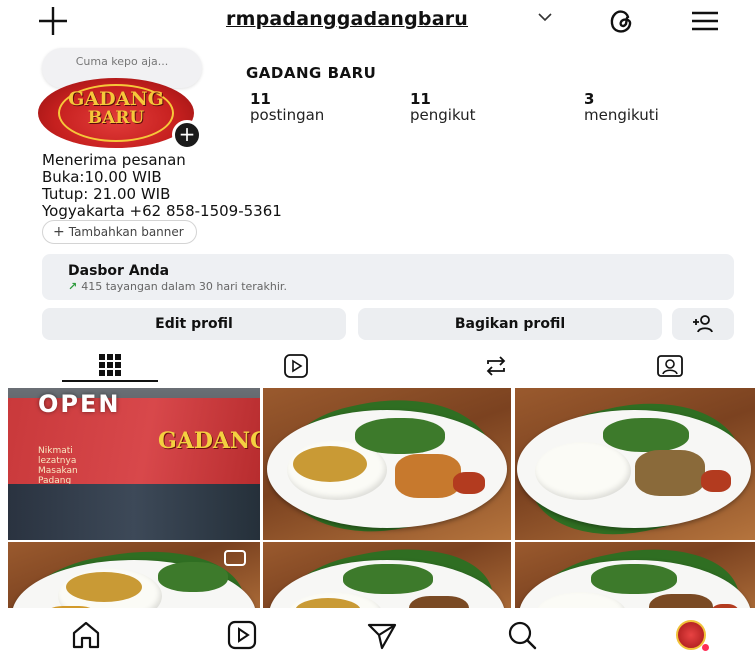  I want to click on add-banner-label: Tambahkan banner, so click(126, 232).